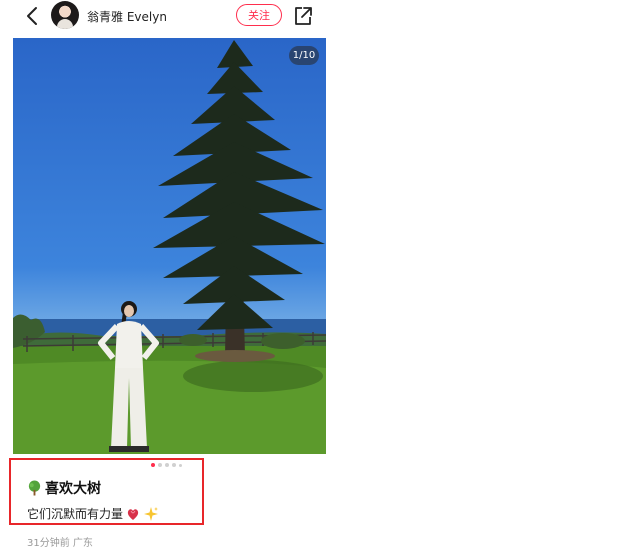  Describe the element at coordinates (170, 16) in the screenshot. I see `post-header: 翁青雅 Evelyn 关注` at that location.